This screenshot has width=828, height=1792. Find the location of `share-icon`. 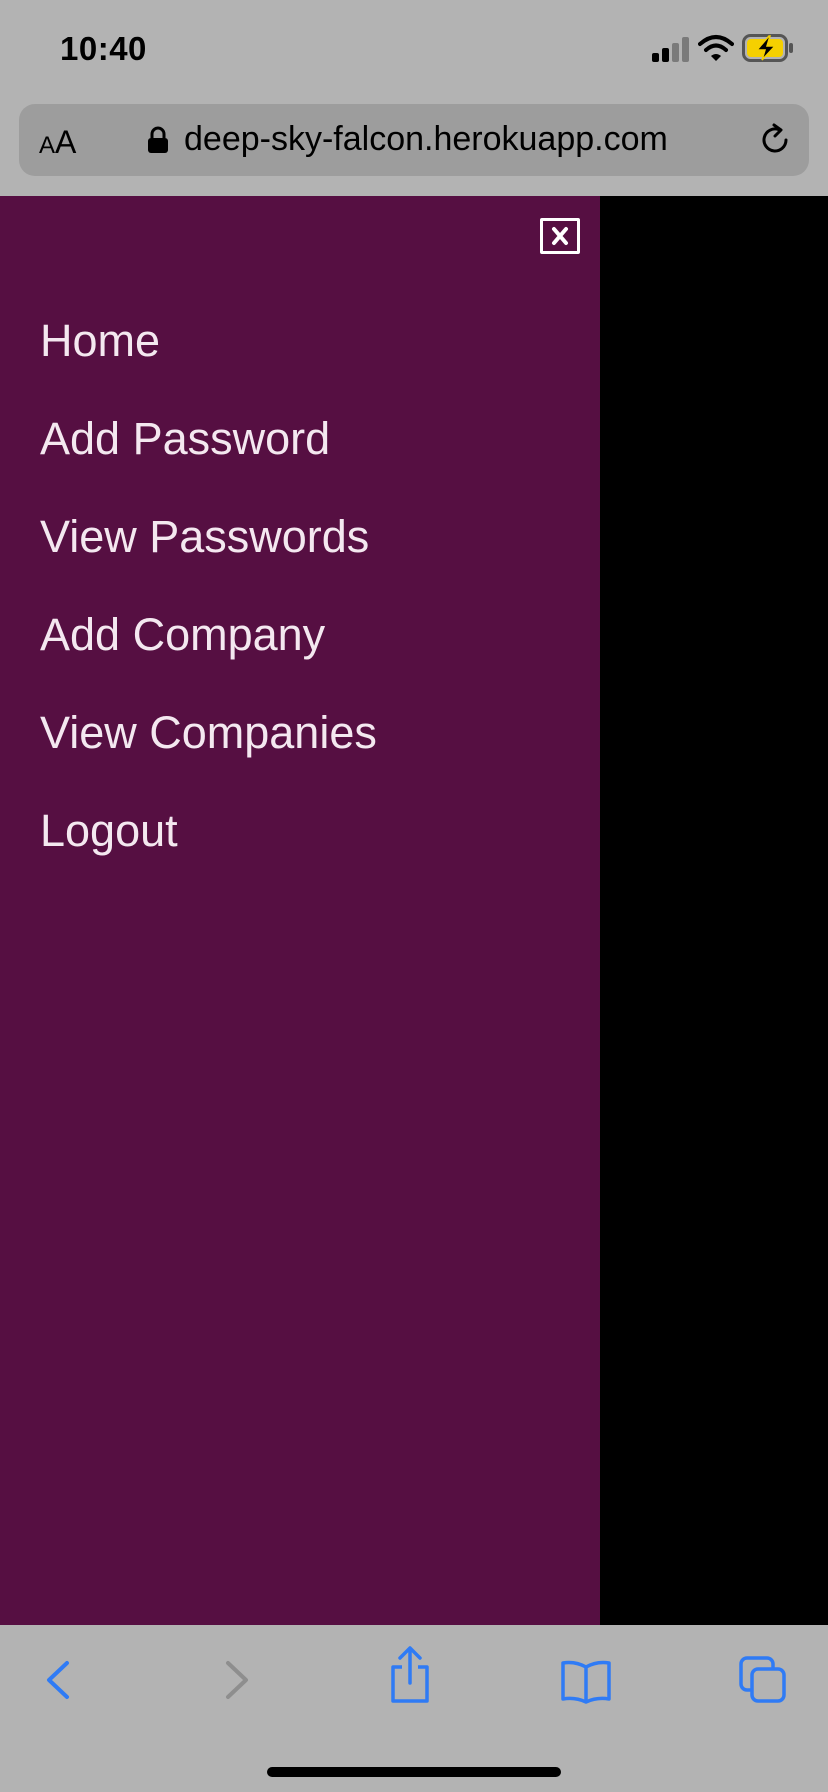

share-icon is located at coordinates (410, 1675).